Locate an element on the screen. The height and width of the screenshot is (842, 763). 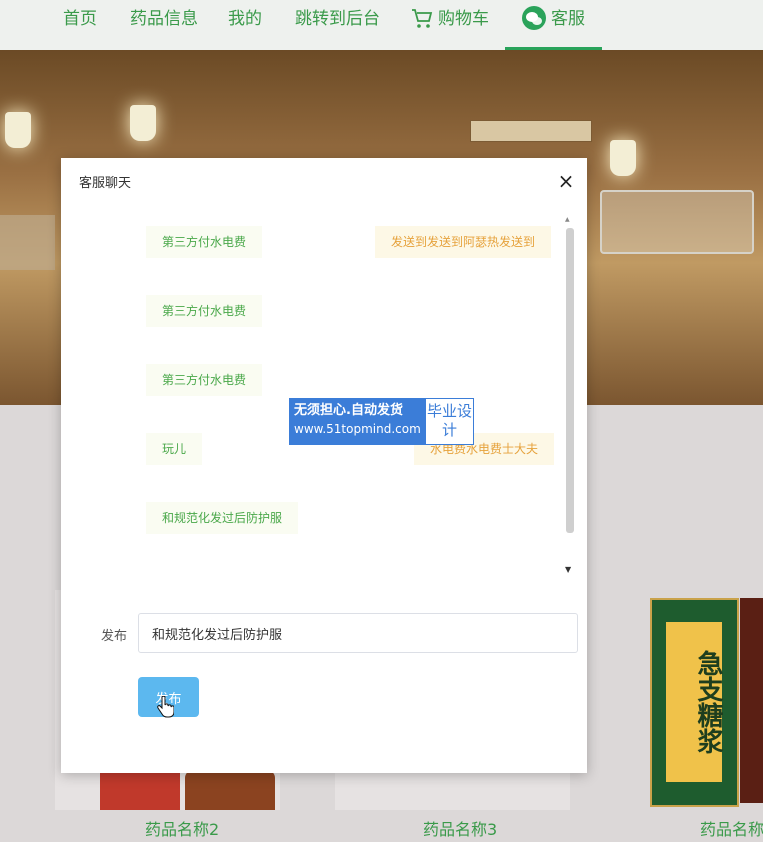
product-box-label: 急支糖浆 is located at coordinates (694, 702).